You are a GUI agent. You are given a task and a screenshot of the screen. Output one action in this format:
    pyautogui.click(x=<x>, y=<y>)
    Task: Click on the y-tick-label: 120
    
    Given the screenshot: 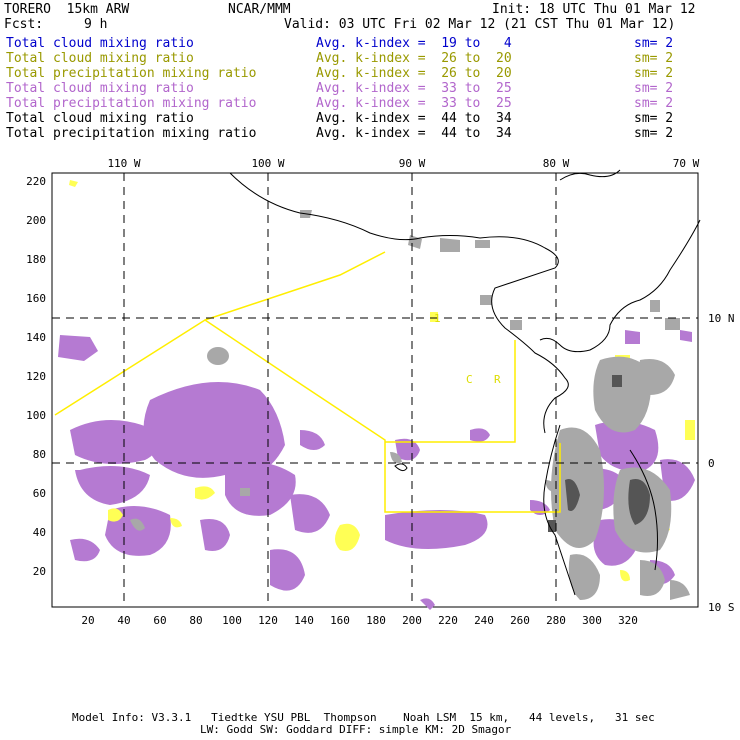 What is the action you would take?
    pyautogui.click(x=36, y=376)
    